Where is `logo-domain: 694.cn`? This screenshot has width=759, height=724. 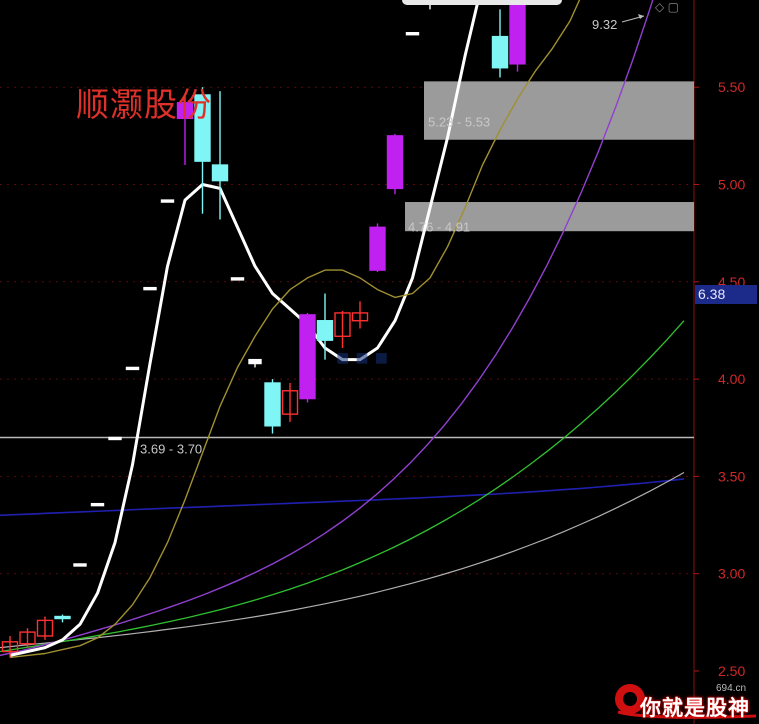
logo-domain: 694.cn is located at coordinates (731, 688).